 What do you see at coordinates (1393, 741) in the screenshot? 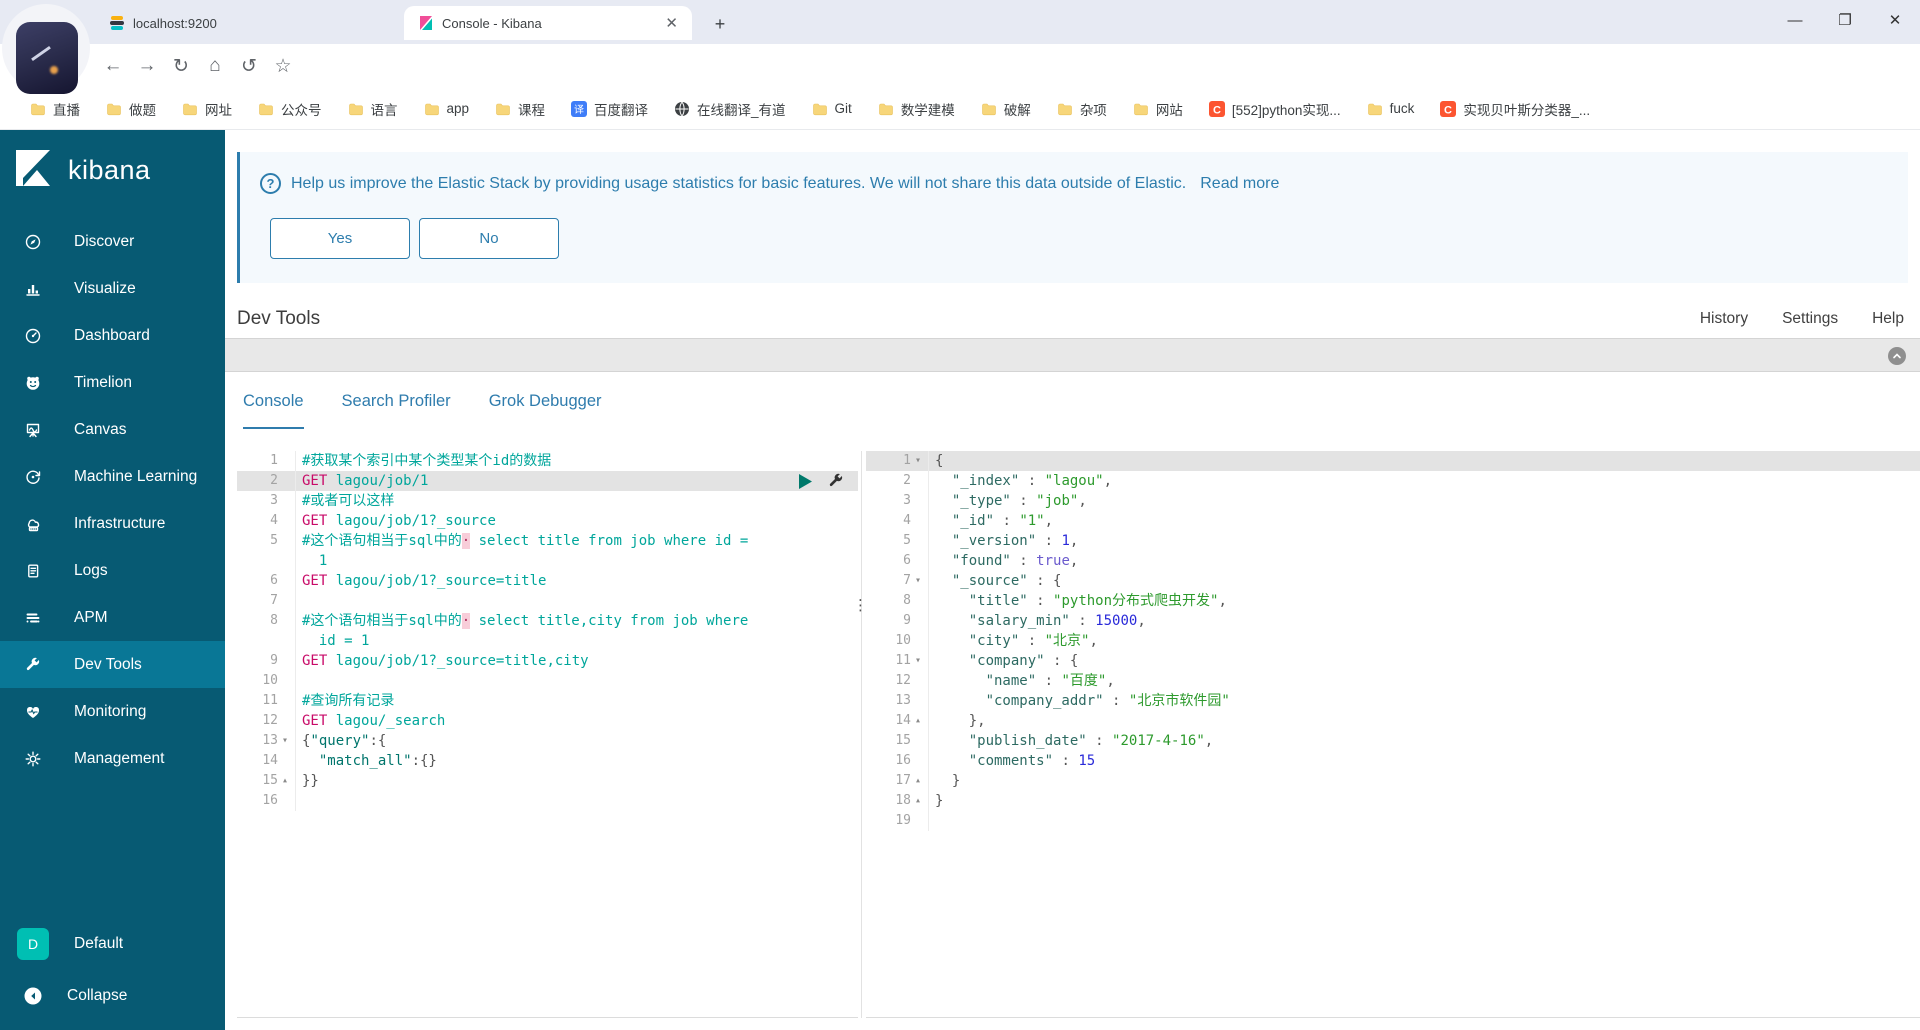
I see `code-line: 15 "publish_date" : "2017-4-16",` at bounding box center [1393, 741].